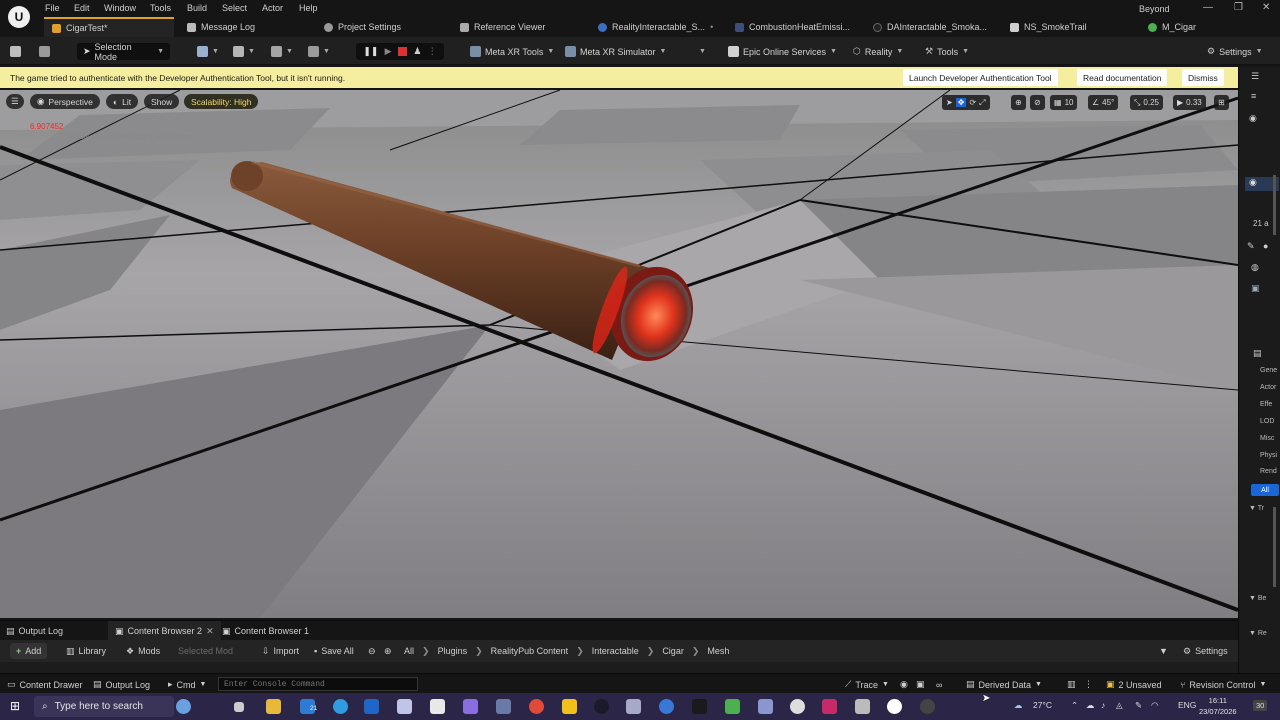 The image size is (1280, 720). What do you see at coordinates (29, 651) in the screenshot?
I see `add-button: + Add` at bounding box center [29, 651].